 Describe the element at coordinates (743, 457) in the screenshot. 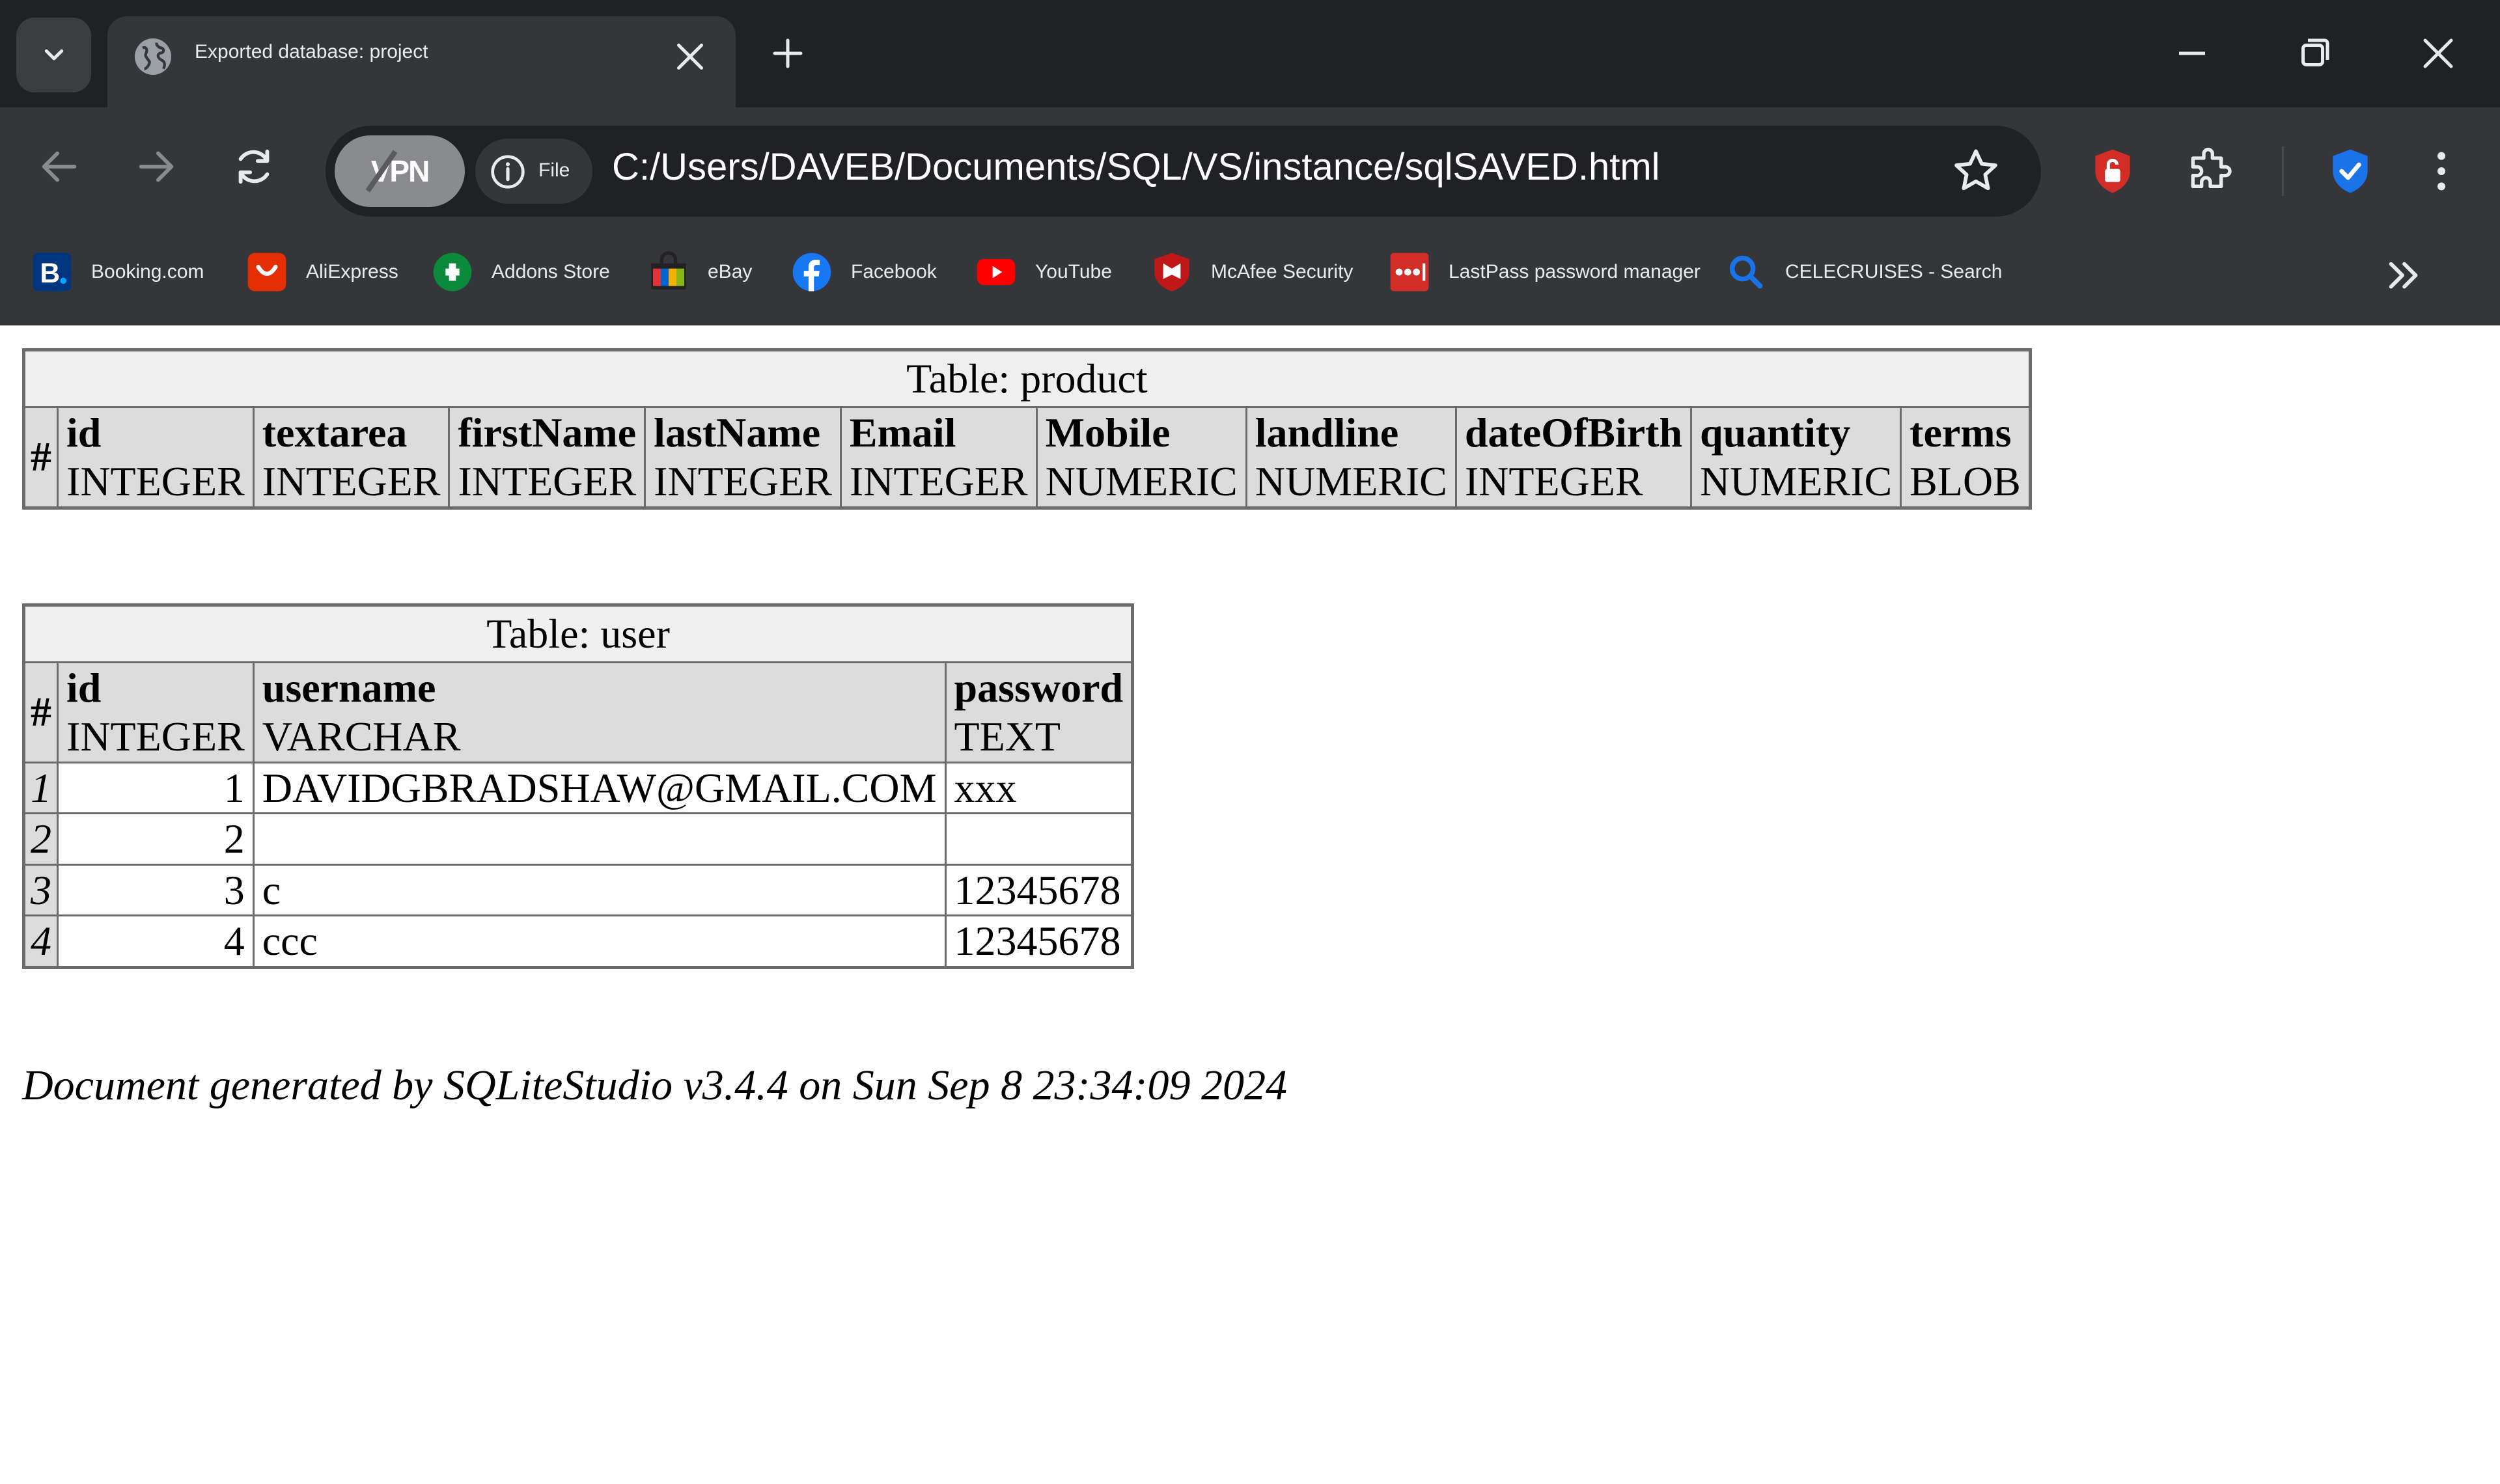

I see `column-header: lastName INTEGER` at that location.